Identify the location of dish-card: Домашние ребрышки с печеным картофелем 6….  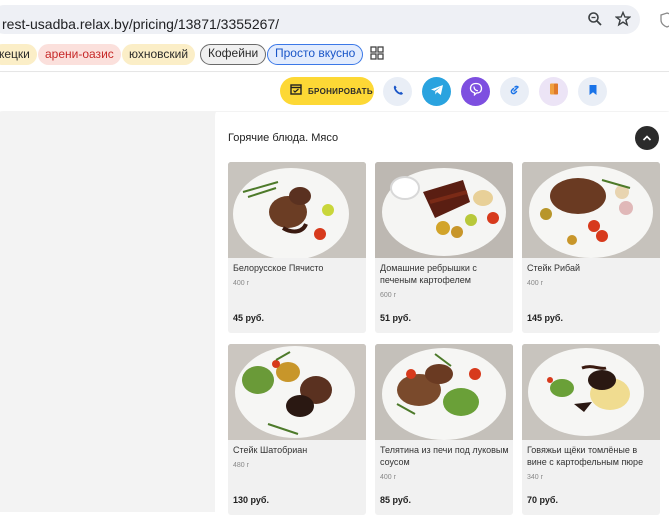
(444, 247).